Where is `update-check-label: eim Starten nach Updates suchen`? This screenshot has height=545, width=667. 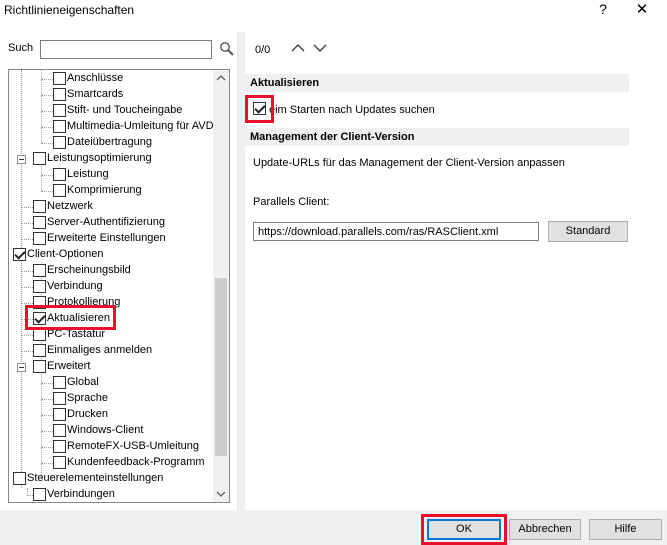 update-check-label: eim Starten nach Updates suchen is located at coordinates (352, 110).